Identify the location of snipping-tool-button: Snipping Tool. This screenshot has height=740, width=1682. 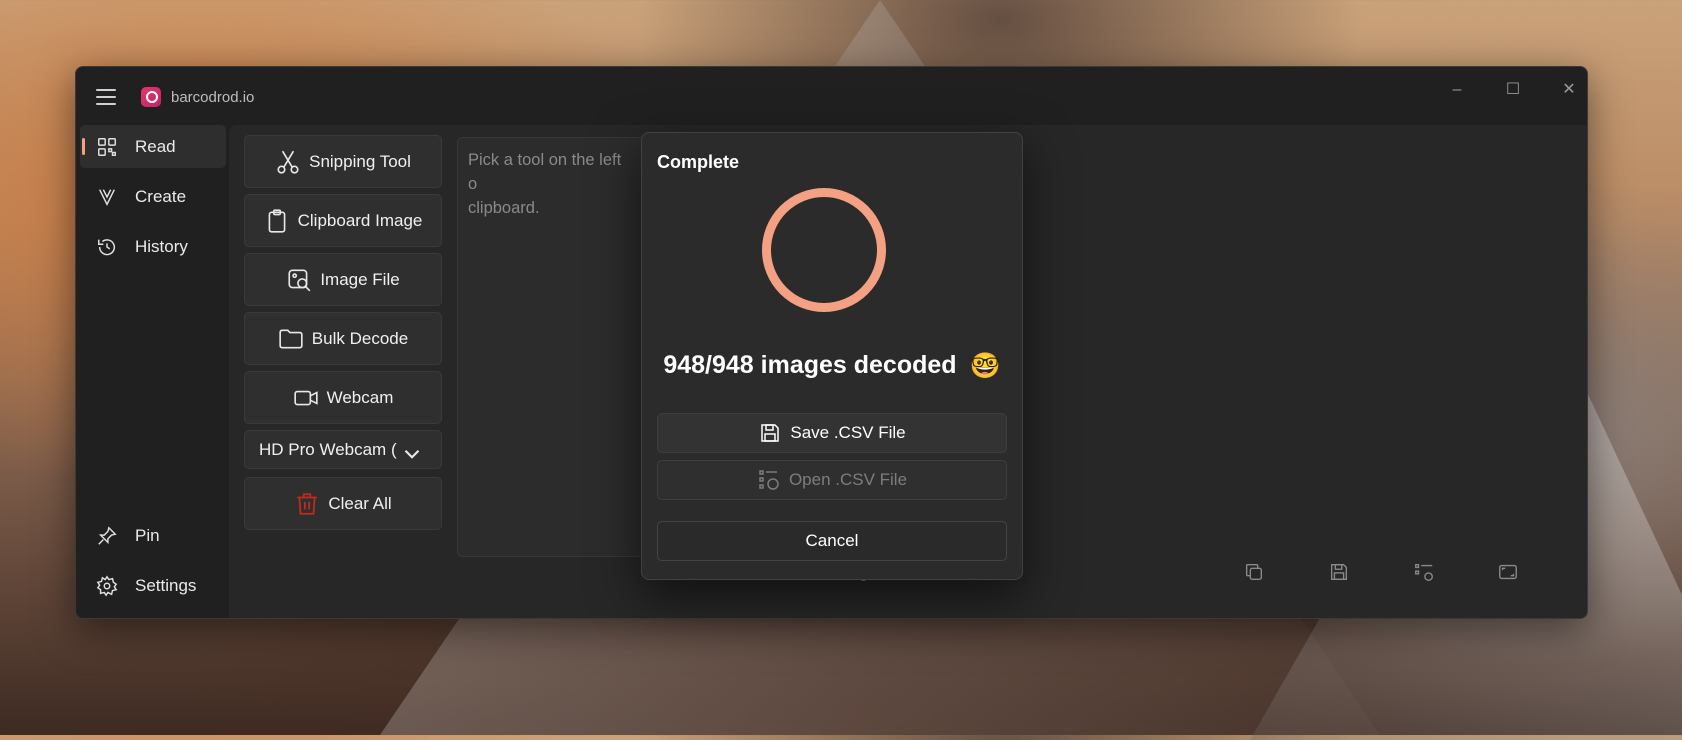
(343, 161).